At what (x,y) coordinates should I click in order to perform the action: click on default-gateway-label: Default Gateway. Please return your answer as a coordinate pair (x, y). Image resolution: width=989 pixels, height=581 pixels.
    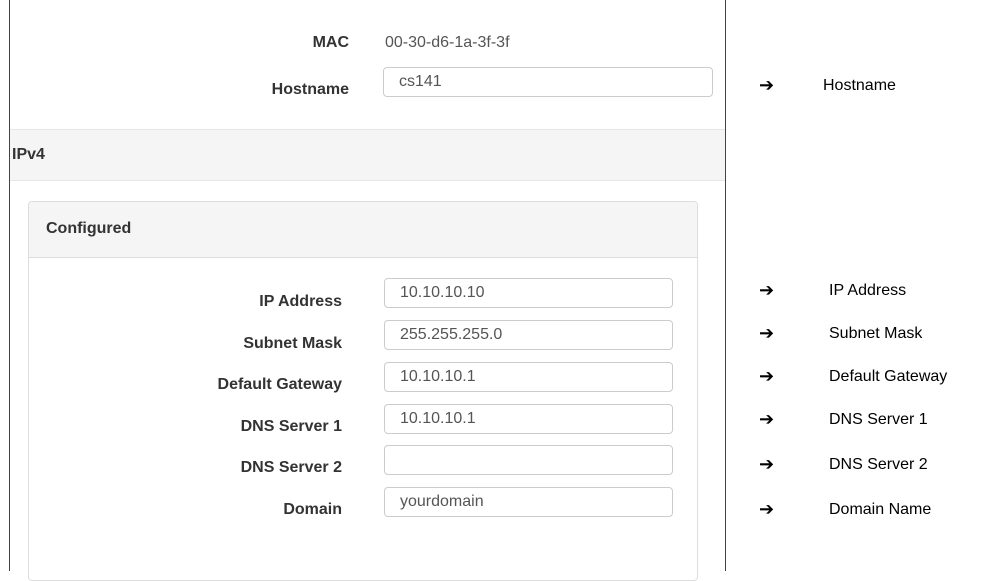
    Looking at the image, I should click on (279, 384).